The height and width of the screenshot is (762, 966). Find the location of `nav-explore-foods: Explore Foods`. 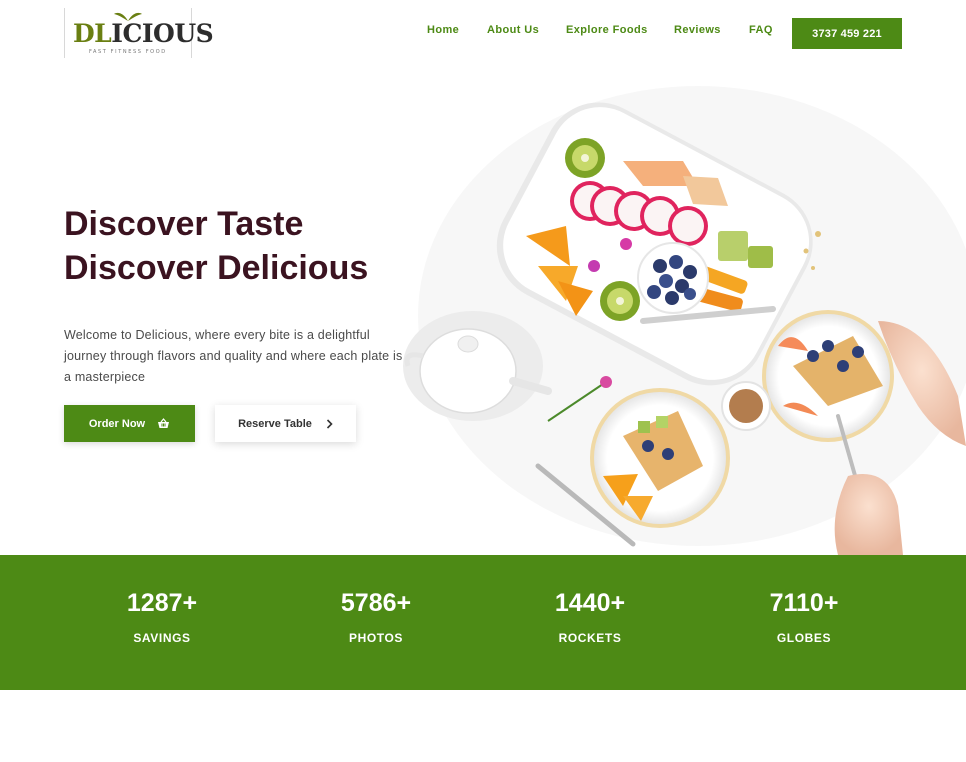

nav-explore-foods: Explore Foods is located at coordinates (607, 30).